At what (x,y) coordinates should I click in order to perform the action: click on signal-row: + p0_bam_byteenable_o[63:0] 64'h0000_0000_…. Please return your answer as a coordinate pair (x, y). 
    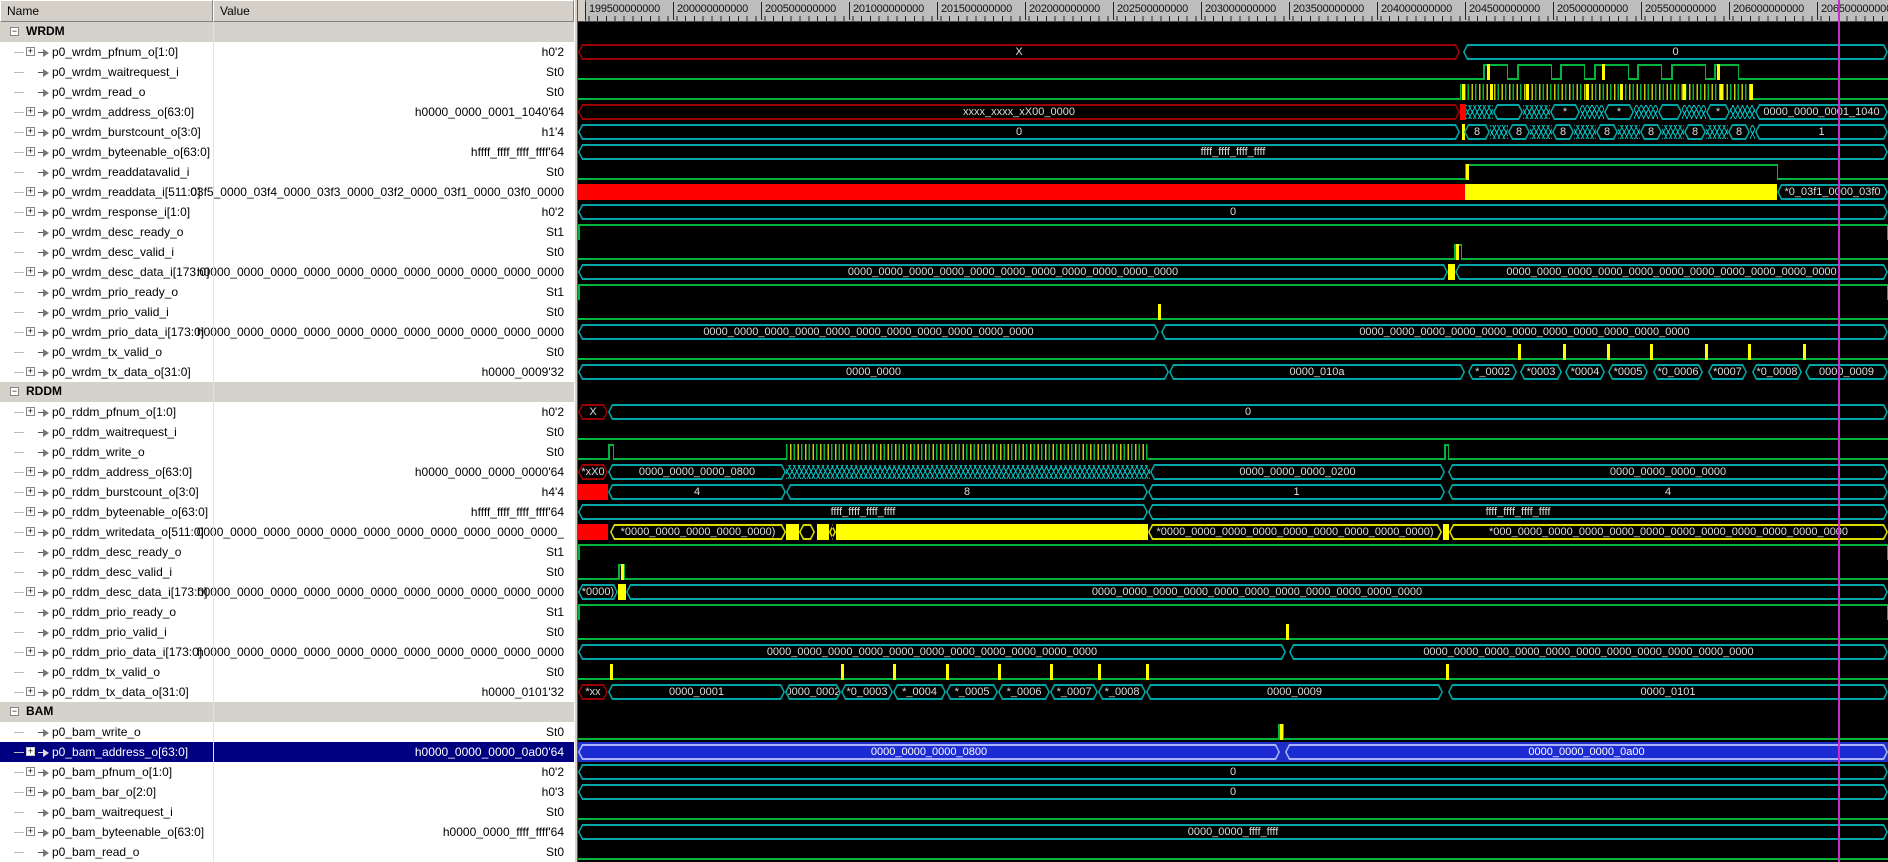
    Looking at the image, I should click on (287, 832).